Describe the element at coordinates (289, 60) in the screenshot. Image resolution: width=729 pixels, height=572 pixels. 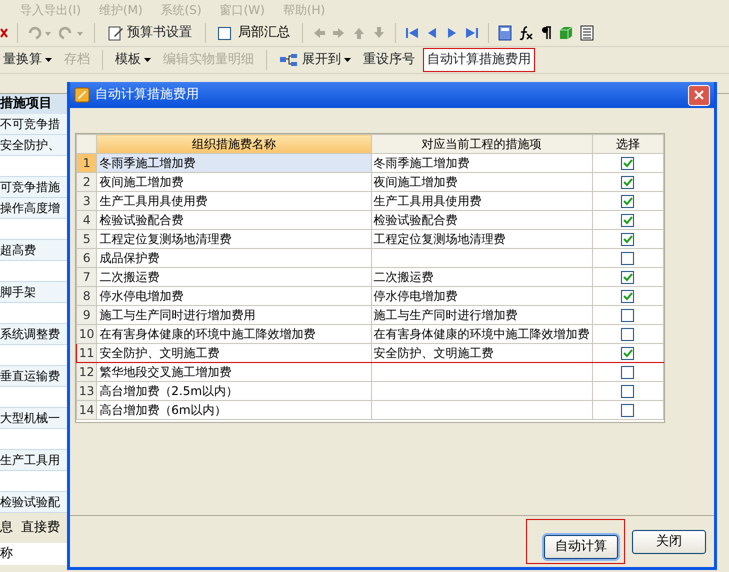
I see `tree-icon` at that location.